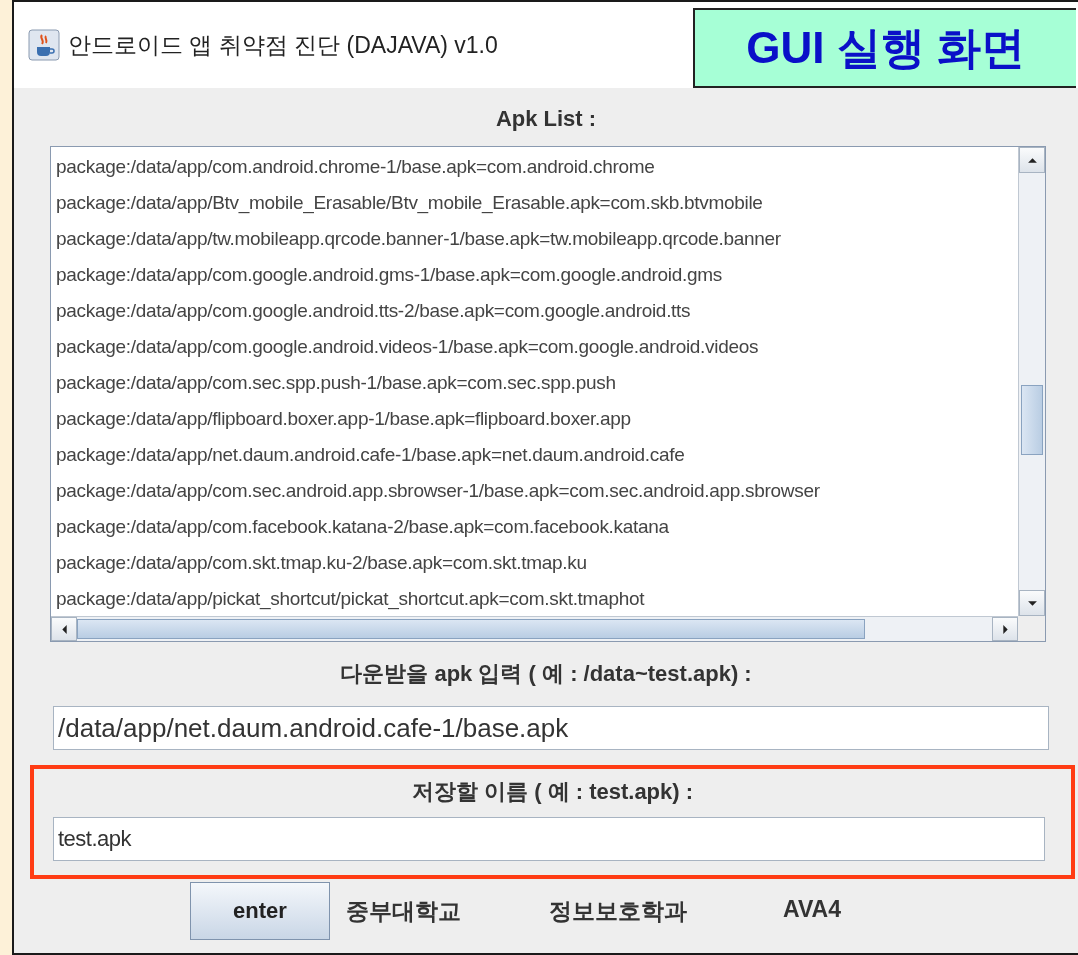  I want to click on list-item: package:/data/app/flipboard.boxer.app-1/base.apk=flipboard.boxer.app, so click(537, 419).